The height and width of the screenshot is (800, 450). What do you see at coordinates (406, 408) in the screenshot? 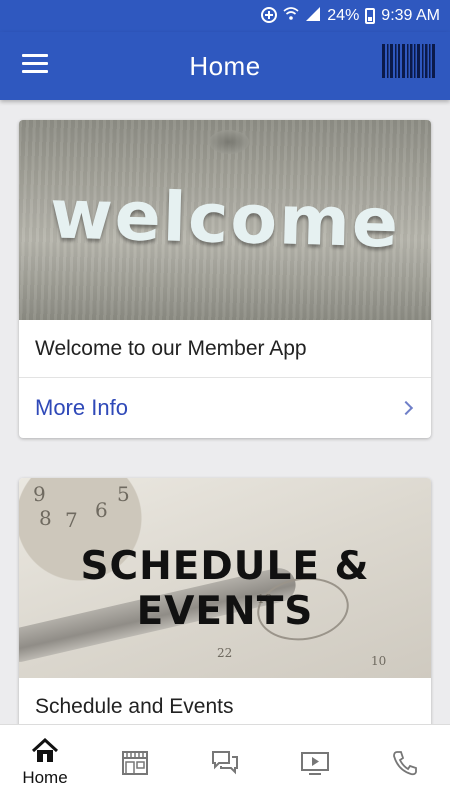
I see `chevron-right-icon` at bounding box center [406, 408].